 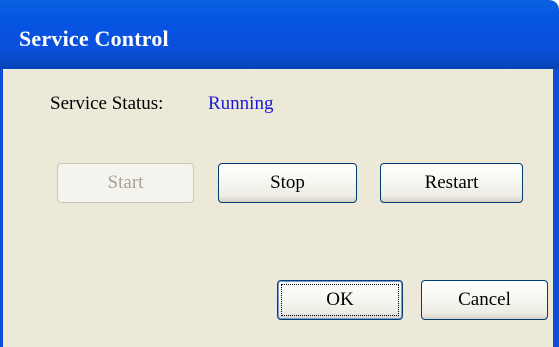 I want to click on ok-button: OK, so click(x=340, y=300).